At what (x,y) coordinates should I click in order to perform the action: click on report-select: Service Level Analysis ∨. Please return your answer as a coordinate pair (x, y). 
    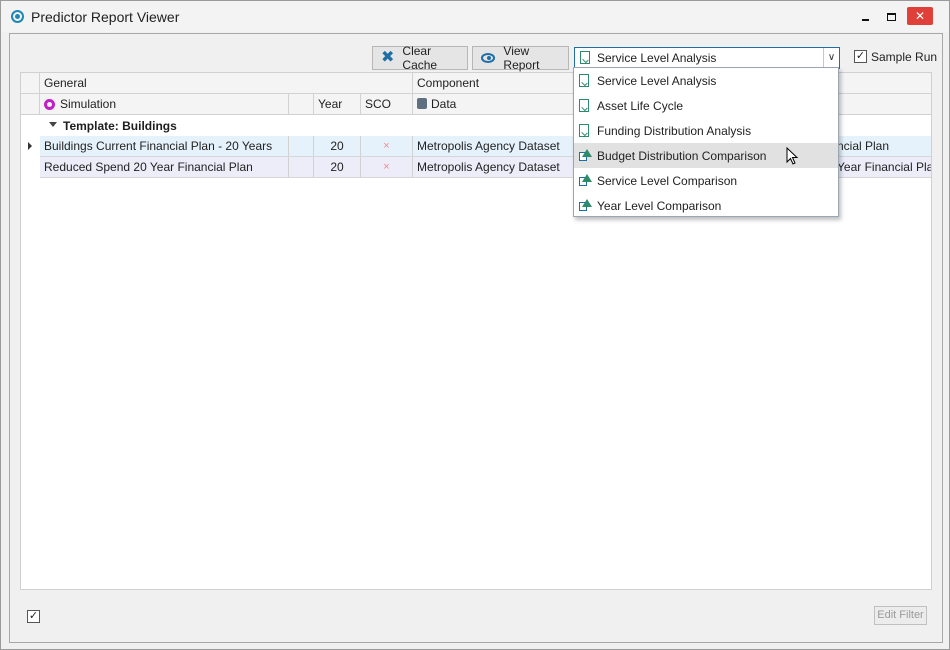
    Looking at the image, I should click on (707, 58).